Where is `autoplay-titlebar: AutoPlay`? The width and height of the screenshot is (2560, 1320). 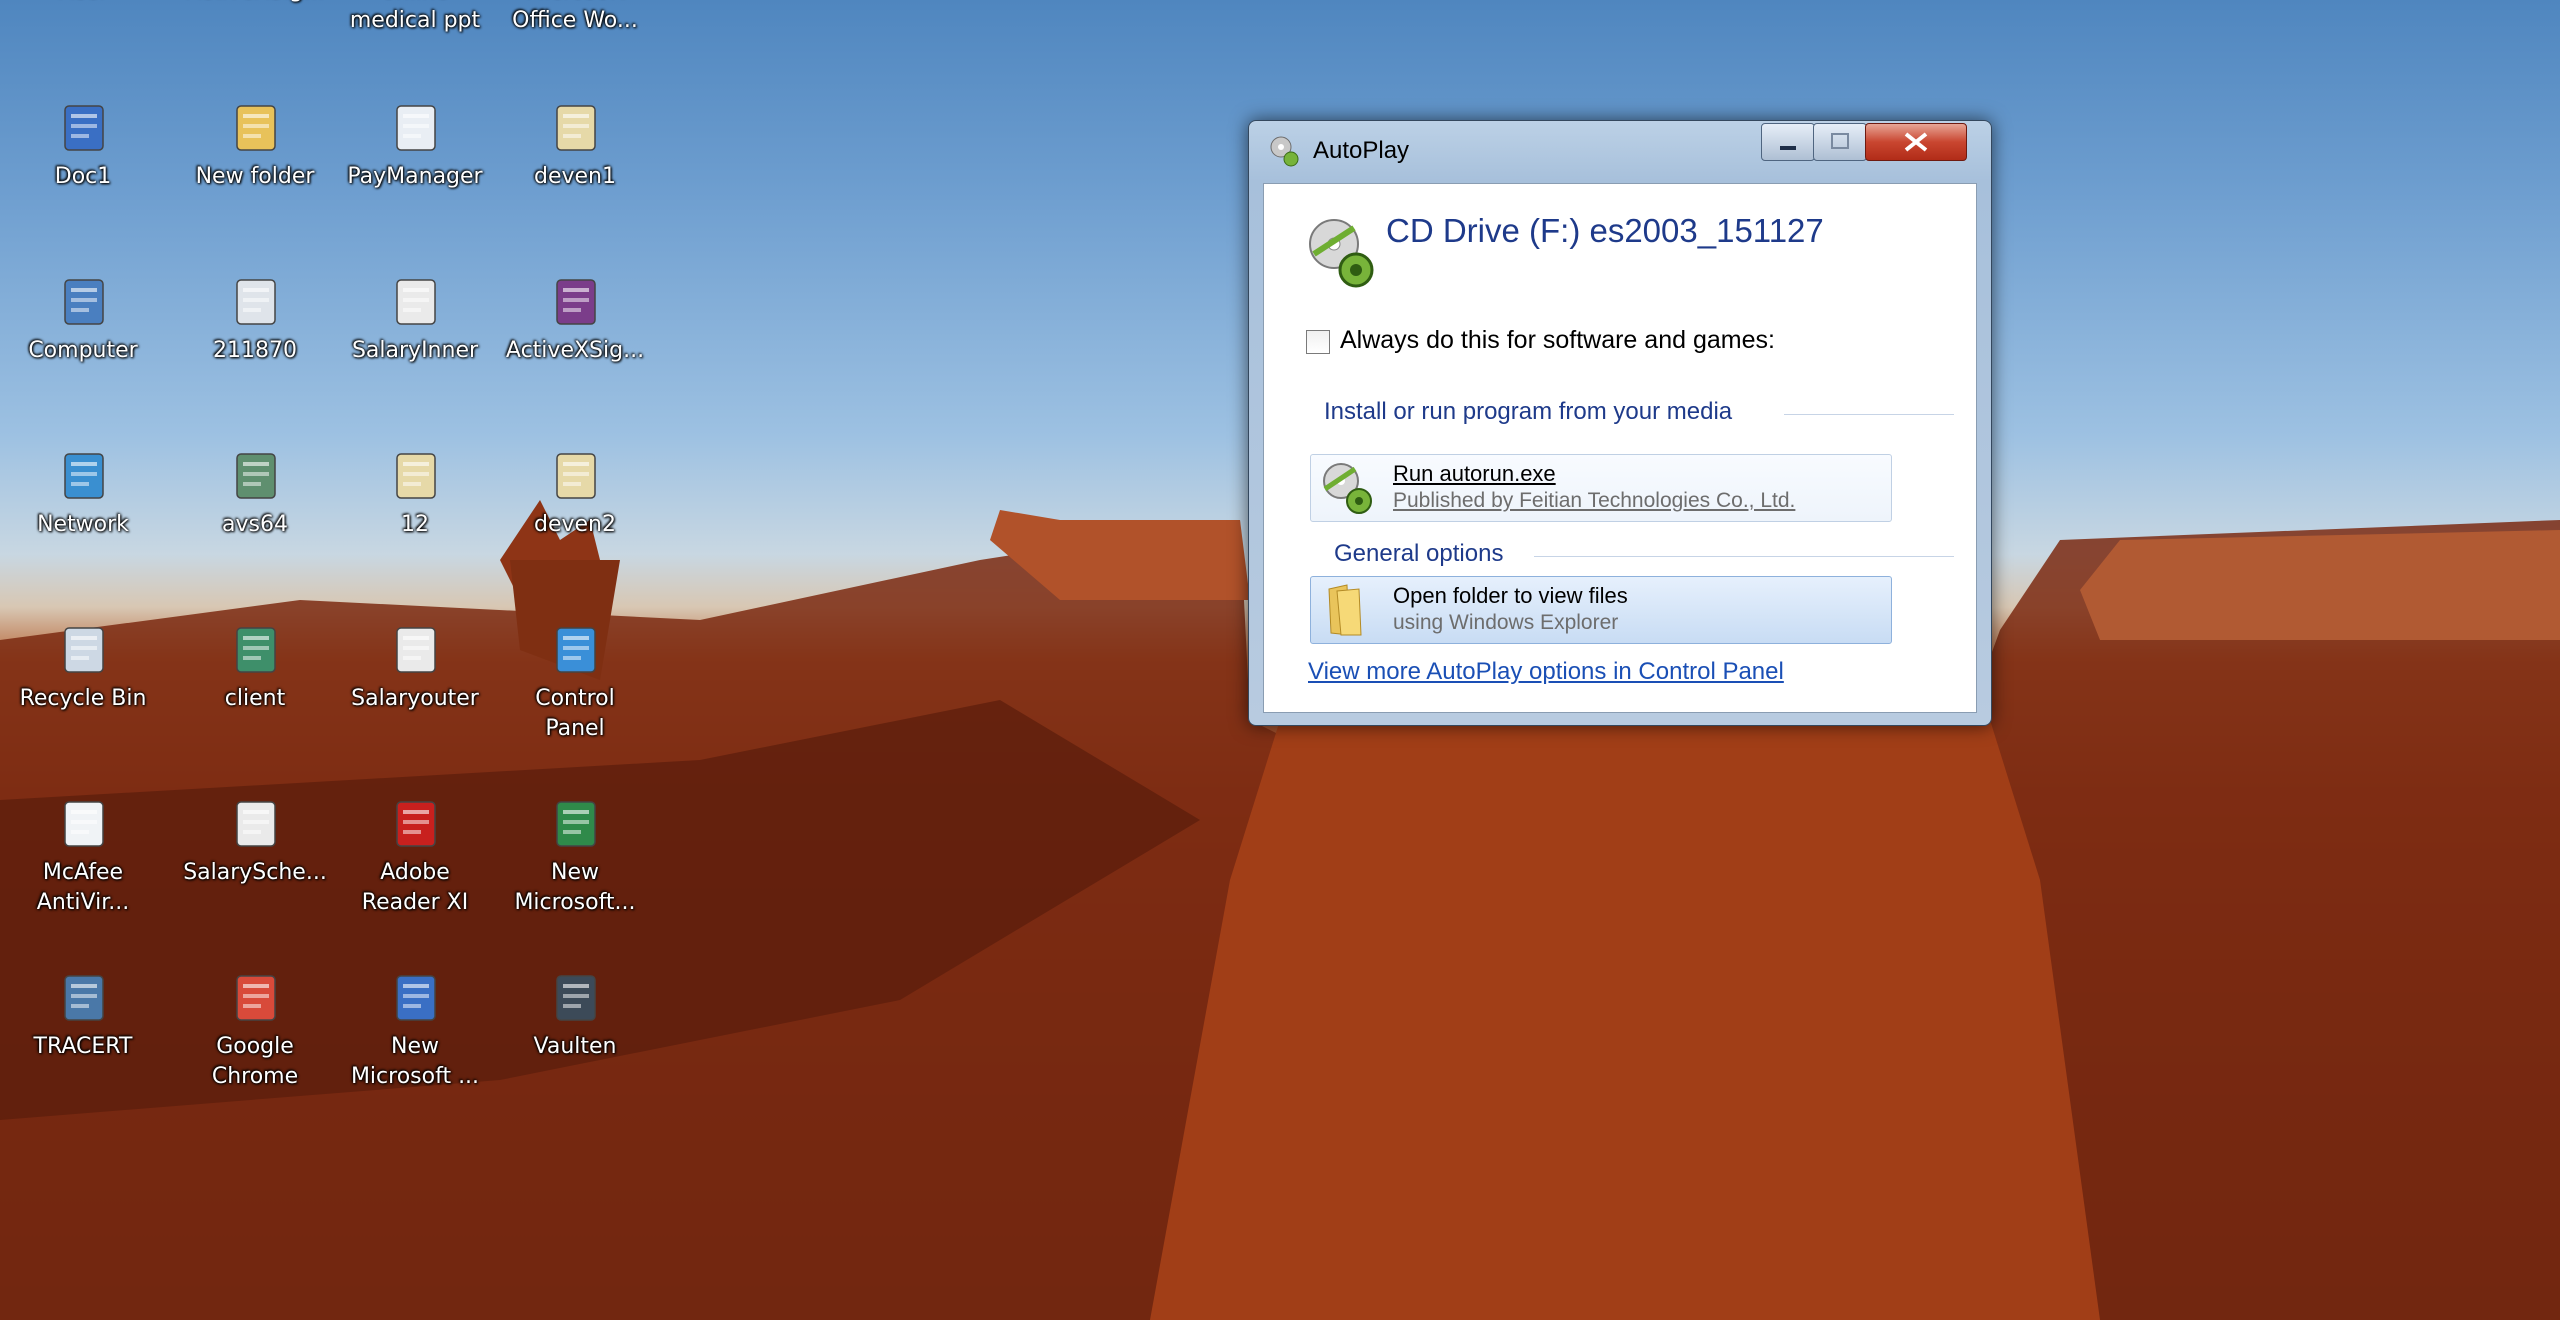
autoplay-titlebar: AutoPlay is located at coordinates (1620, 151).